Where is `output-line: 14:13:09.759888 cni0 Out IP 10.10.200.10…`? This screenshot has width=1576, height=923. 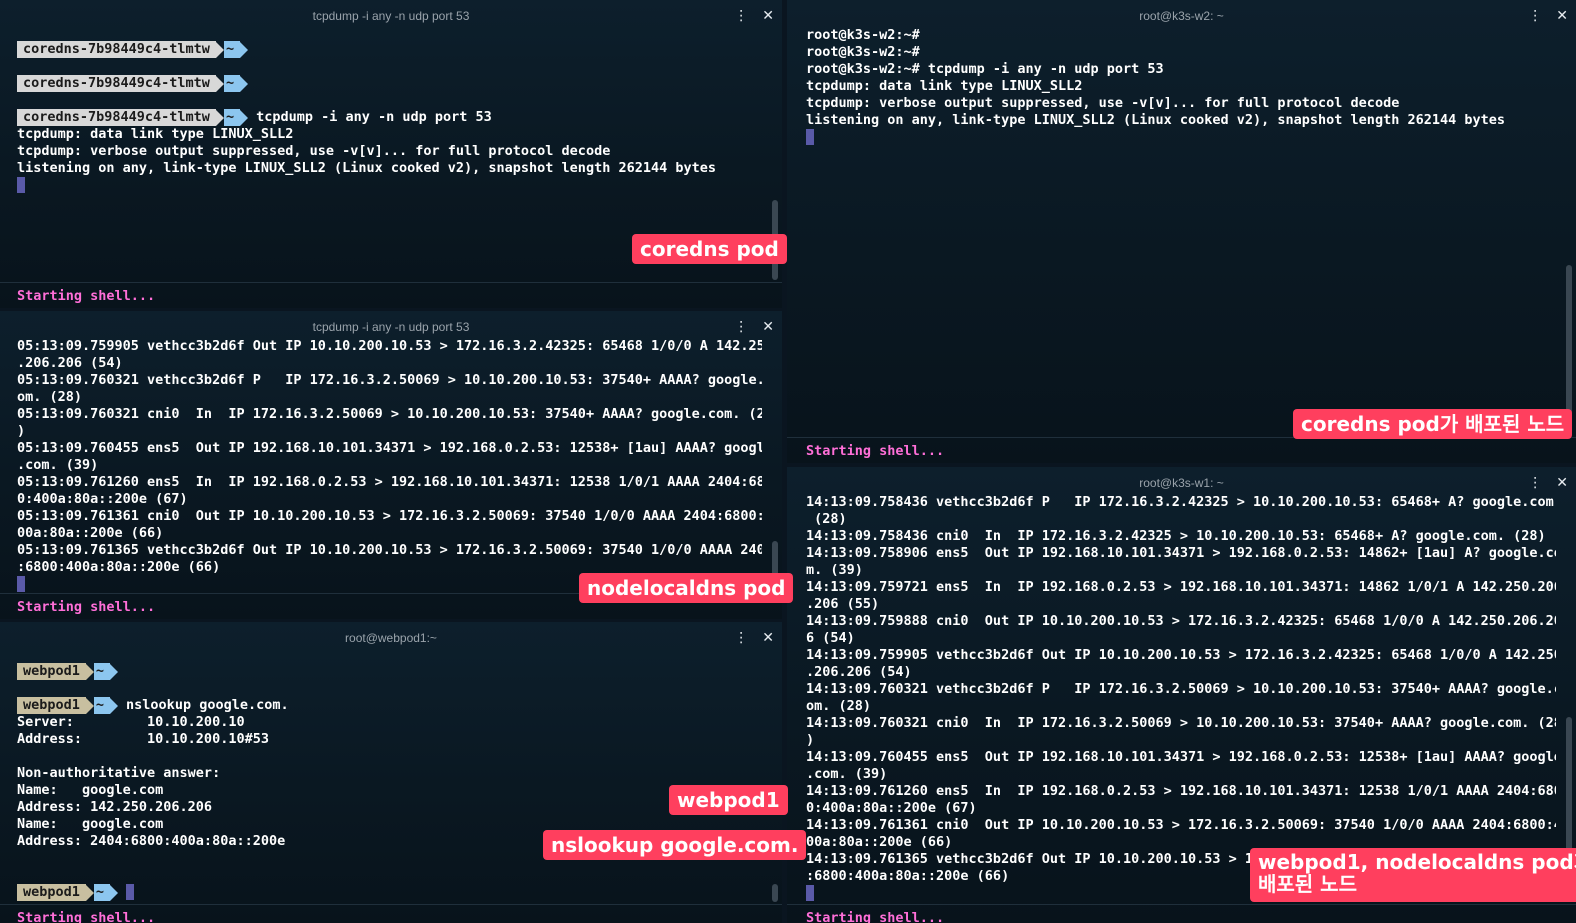 output-line: 14:13:09.759888 cni0 Out IP 10.10.200.10… is located at coordinates (1181, 621).